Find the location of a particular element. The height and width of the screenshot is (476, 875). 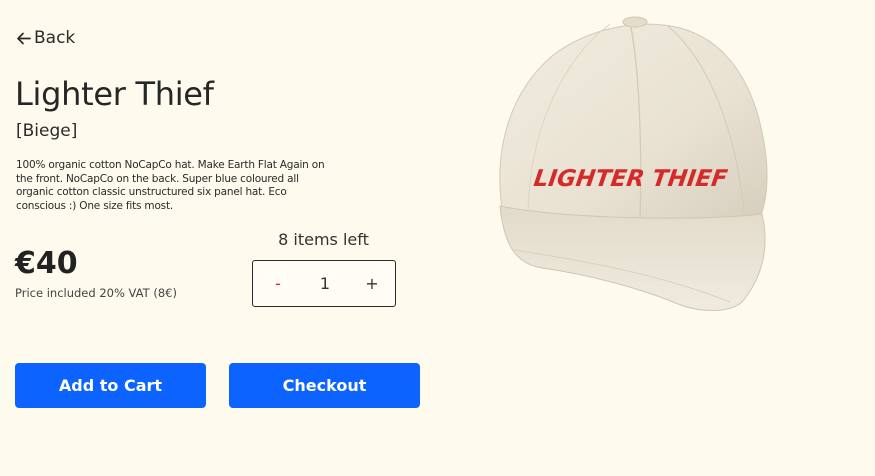

cap-print-text: LIGHTER THIEF is located at coordinates (630, 179).